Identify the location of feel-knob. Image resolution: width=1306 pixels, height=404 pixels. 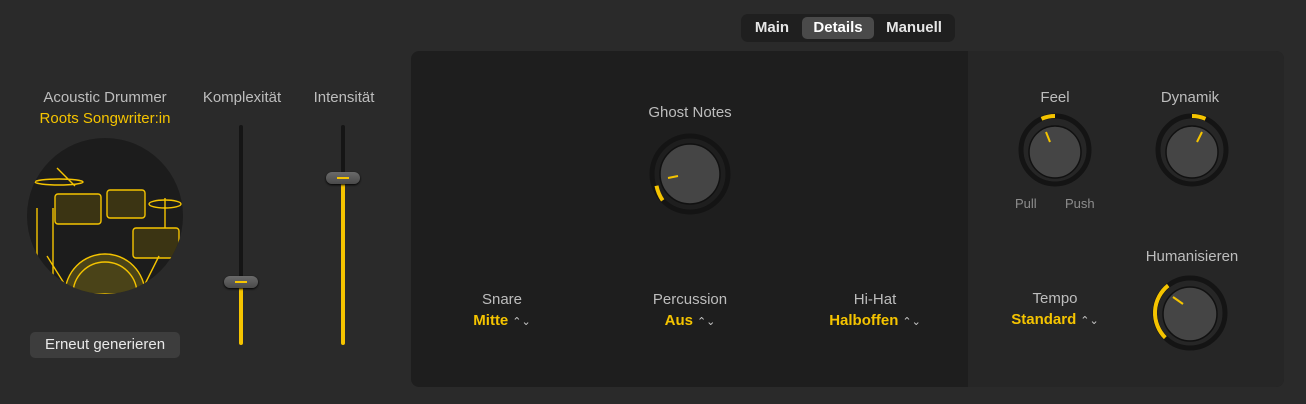
(1055, 150).